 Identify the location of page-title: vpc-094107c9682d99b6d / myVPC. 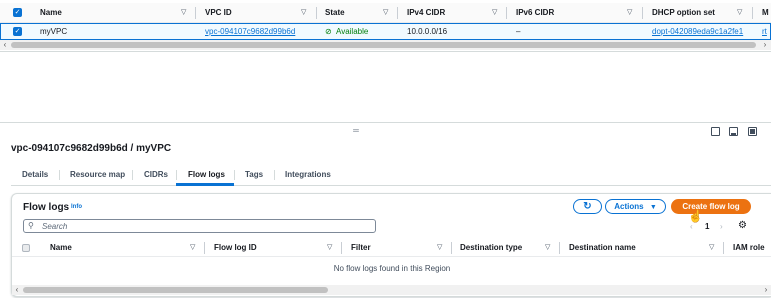
(91, 148).